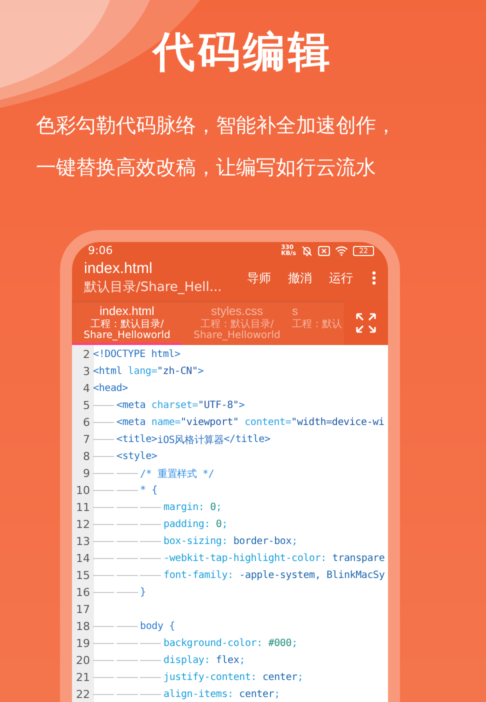  Describe the element at coordinates (86, 405) in the screenshot. I see `line-number: 5` at that location.